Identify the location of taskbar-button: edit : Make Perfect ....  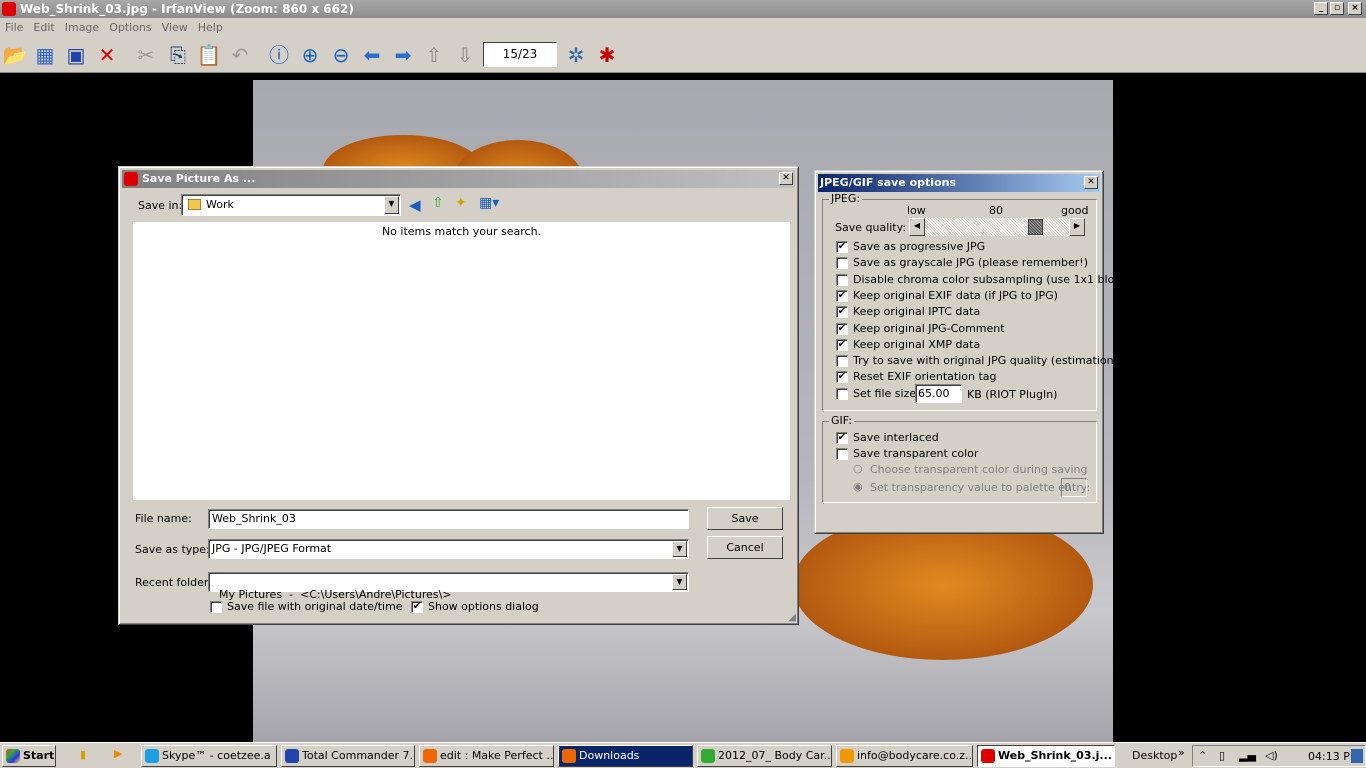
(486, 756).